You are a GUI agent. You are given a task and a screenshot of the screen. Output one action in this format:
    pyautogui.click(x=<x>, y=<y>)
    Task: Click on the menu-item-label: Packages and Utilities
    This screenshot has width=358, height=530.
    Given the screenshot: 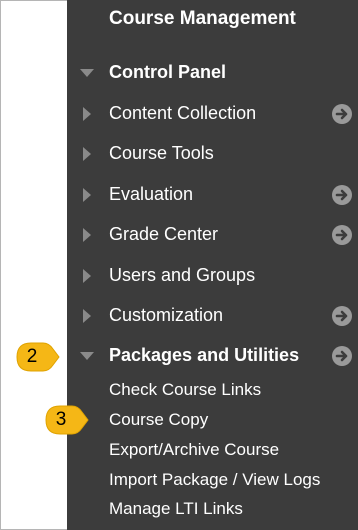 What is the action you would take?
    pyautogui.click(x=204, y=355)
    